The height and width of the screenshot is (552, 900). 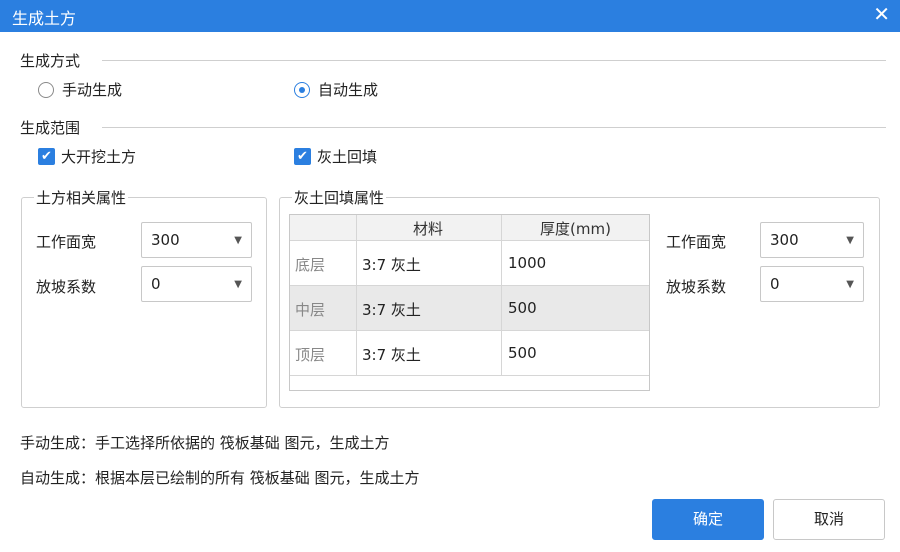 What do you see at coordinates (812, 240) in the screenshot?
I see `backfill-work-width-select: 300 ▼` at bounding box center [812, 240].